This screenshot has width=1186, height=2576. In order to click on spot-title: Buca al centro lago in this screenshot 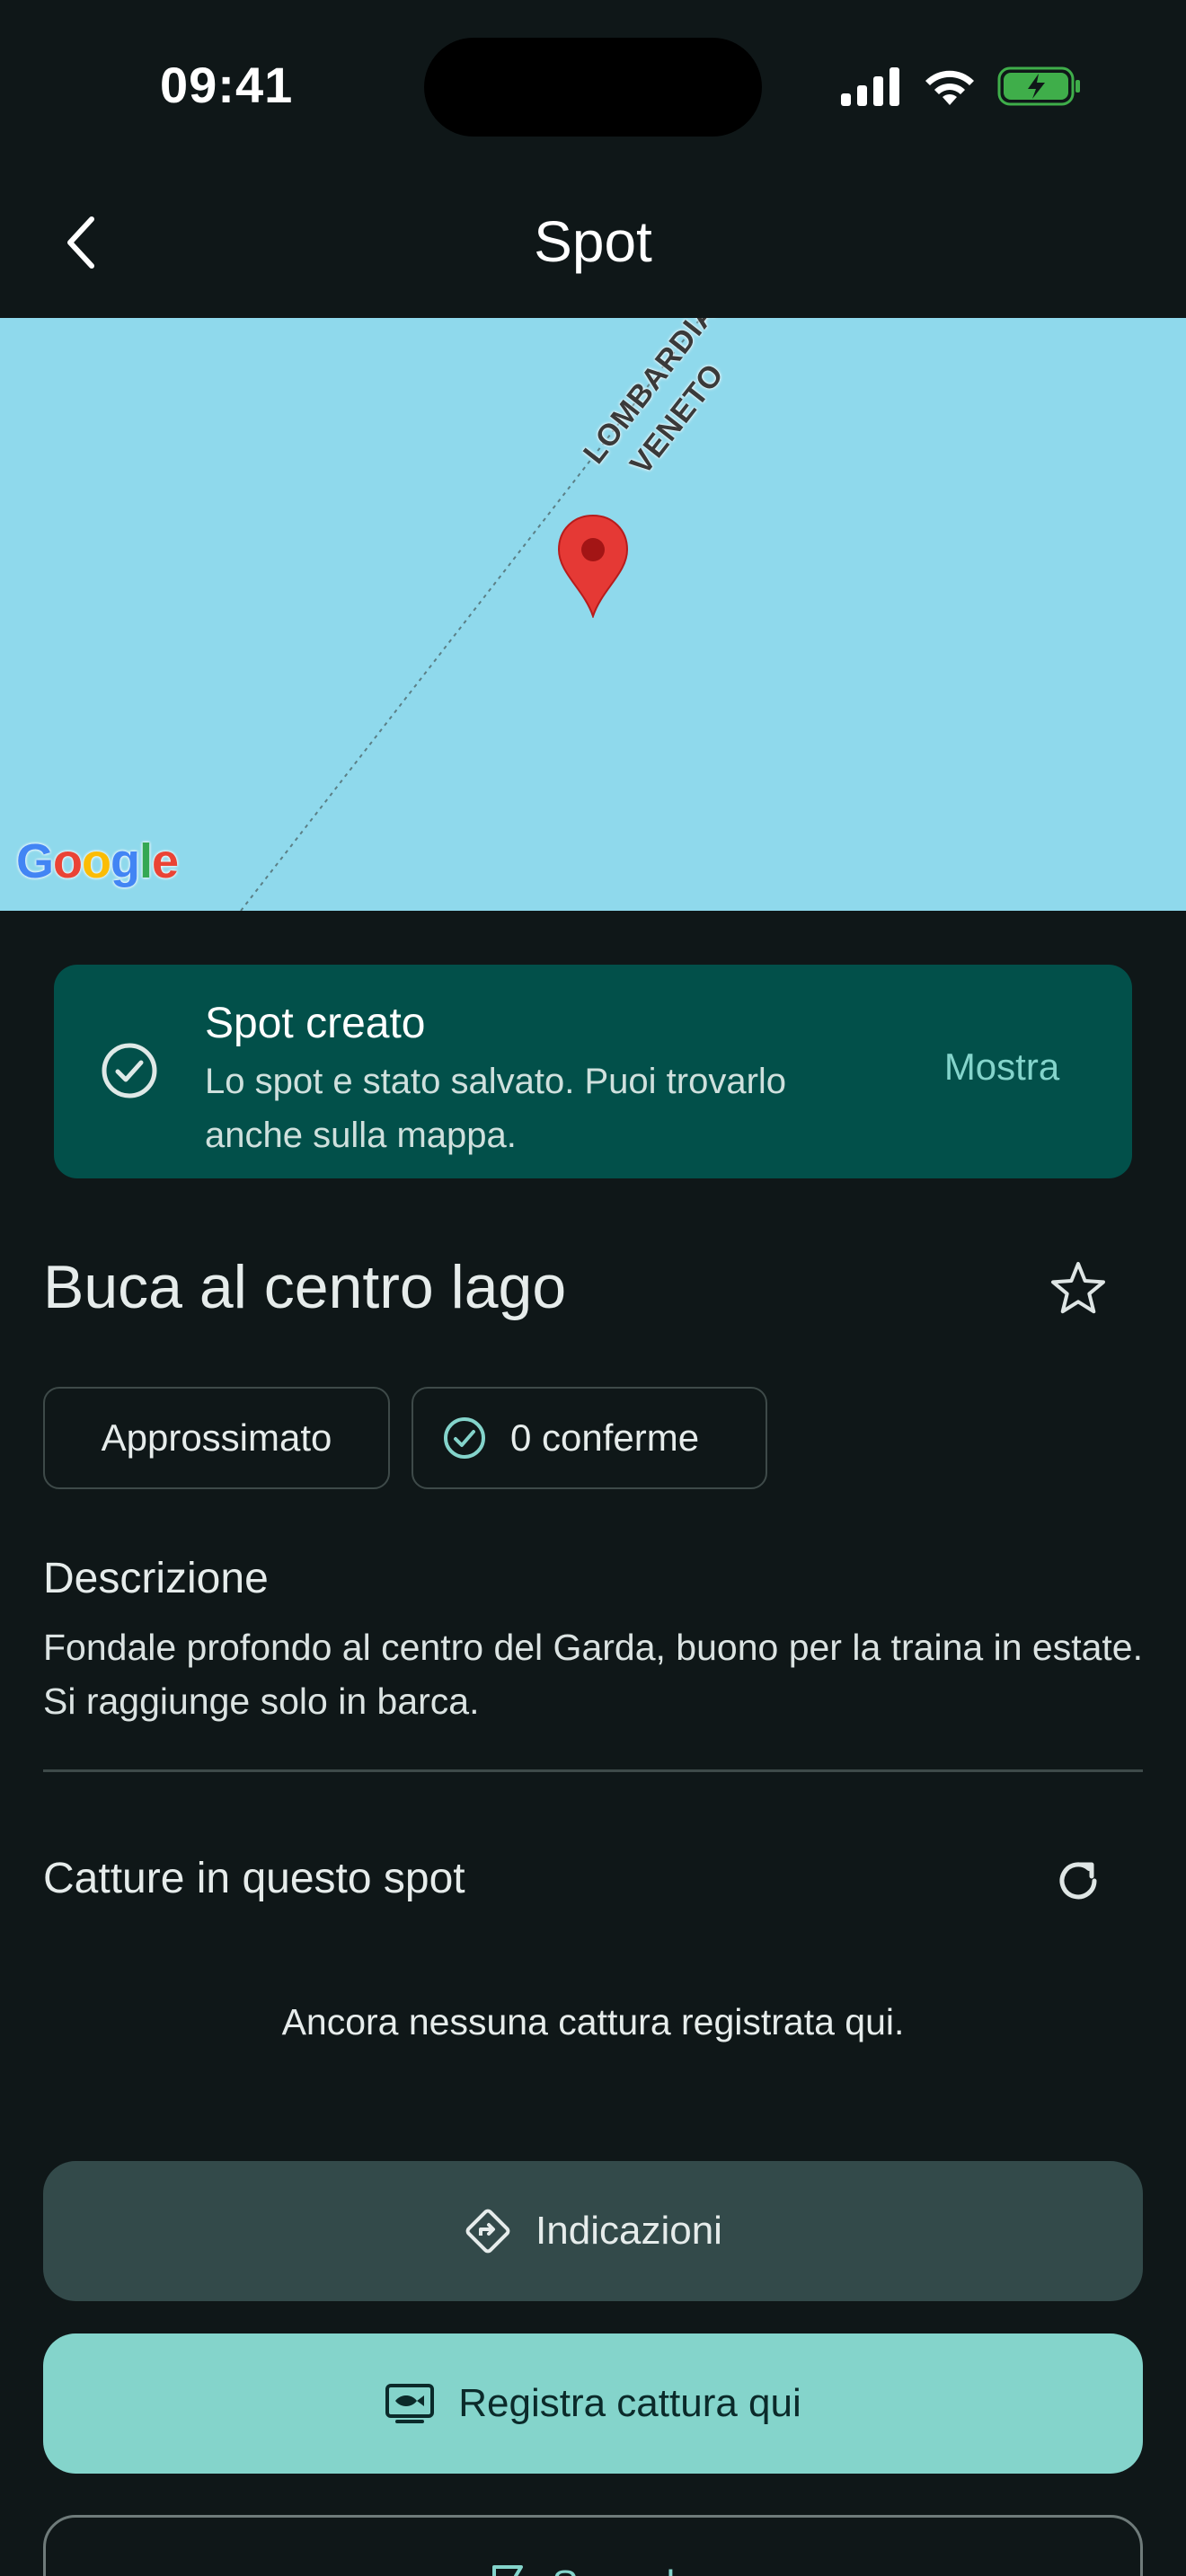, I will do `click(305, 1287)`.